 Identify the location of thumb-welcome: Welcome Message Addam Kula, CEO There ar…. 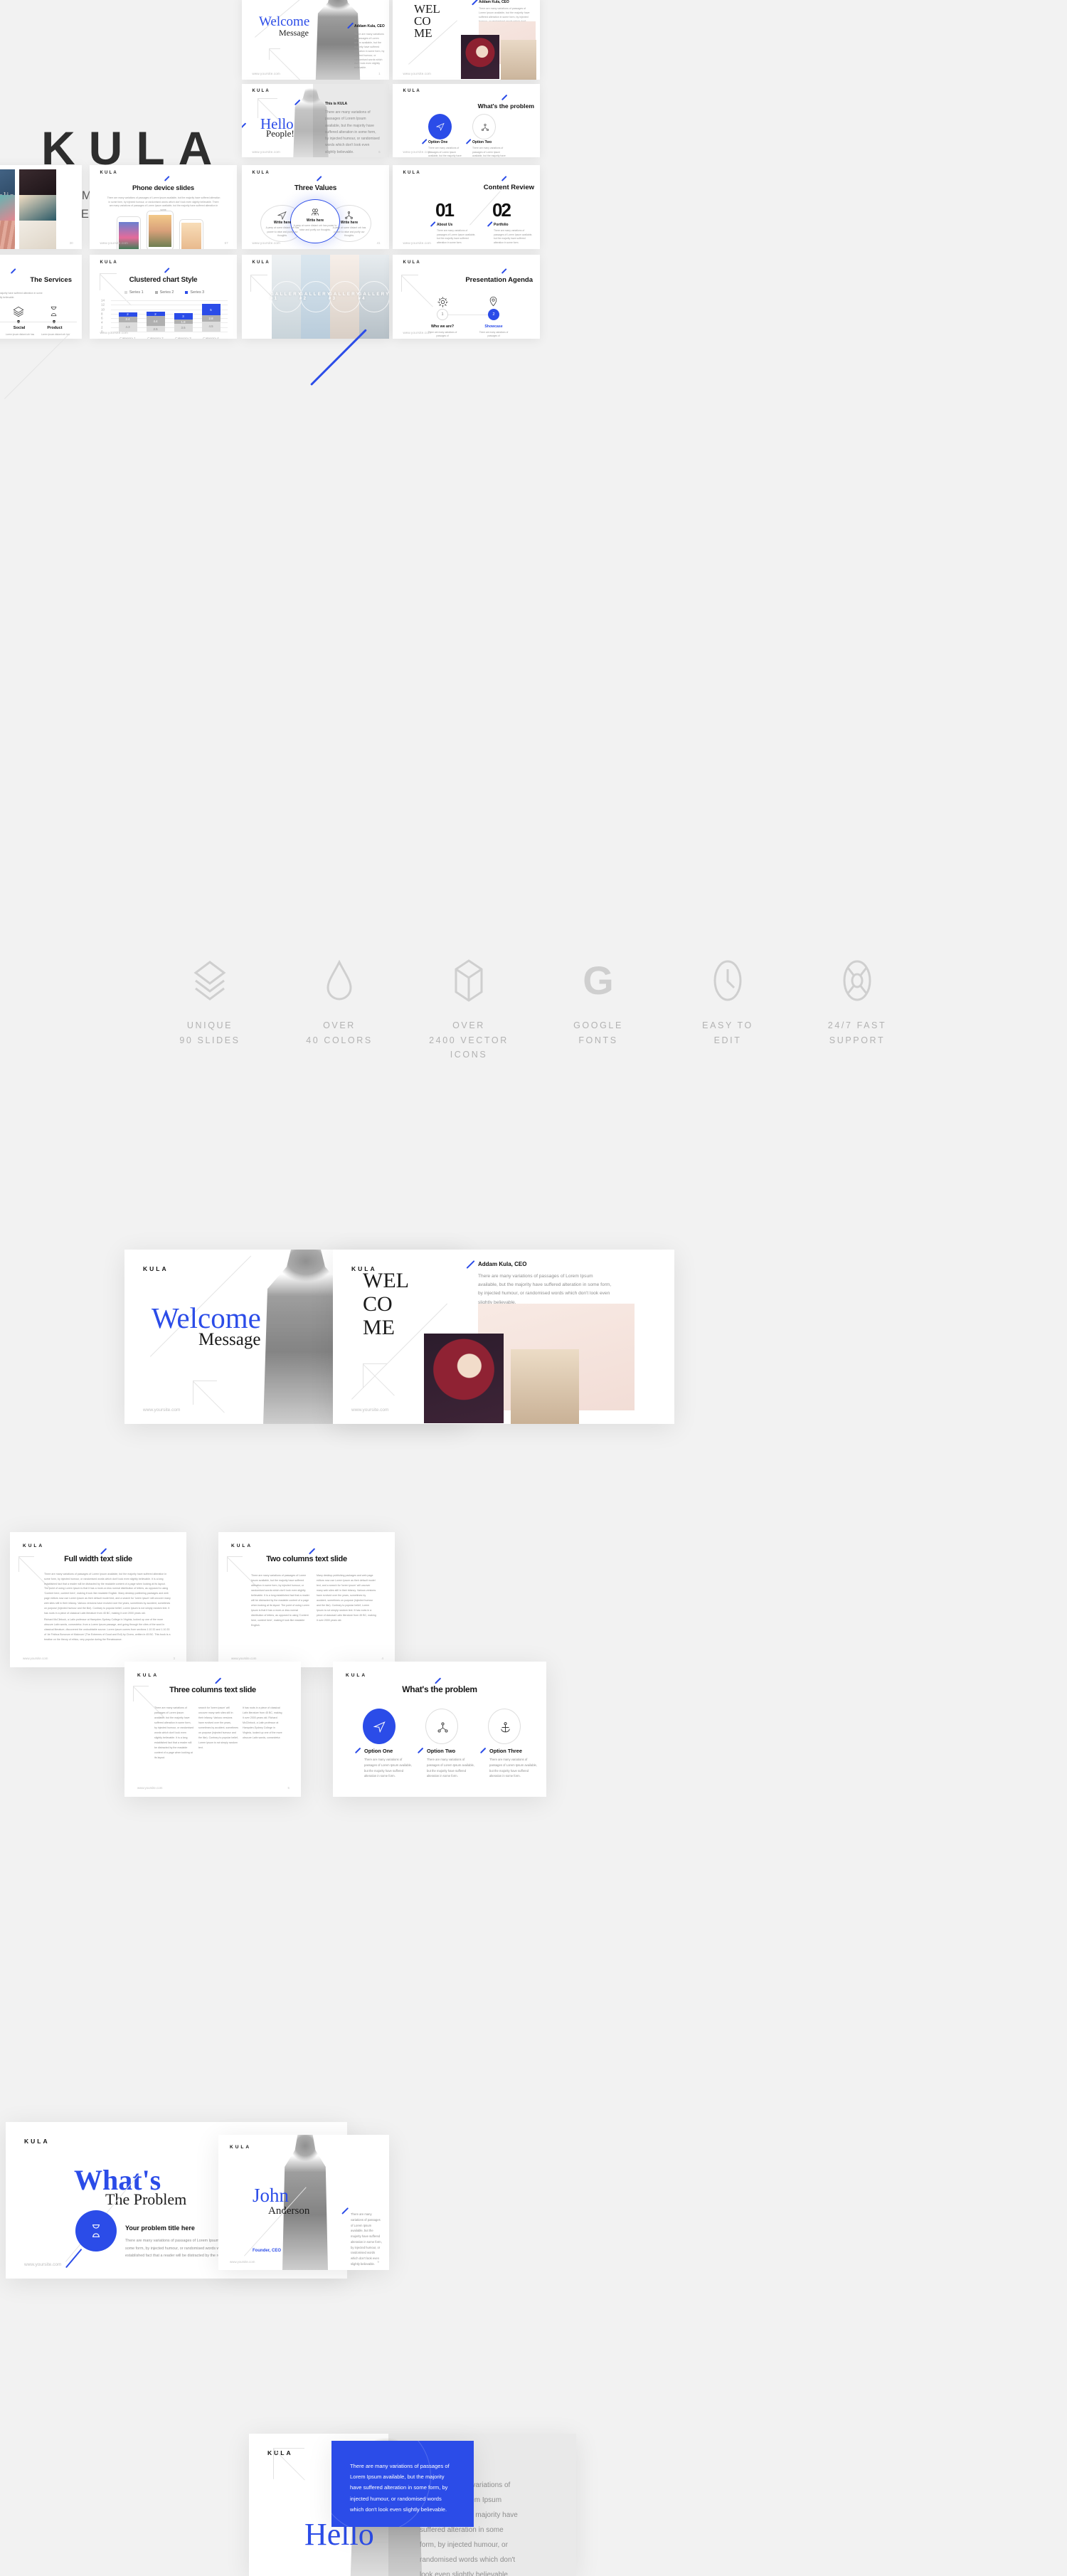
(315, 40).